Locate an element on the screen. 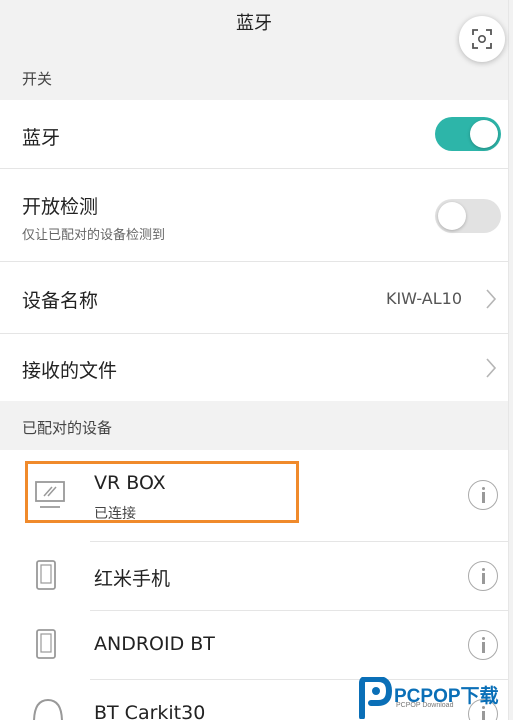  page-title: 蓝牙 is located at coordinates (254, 23).